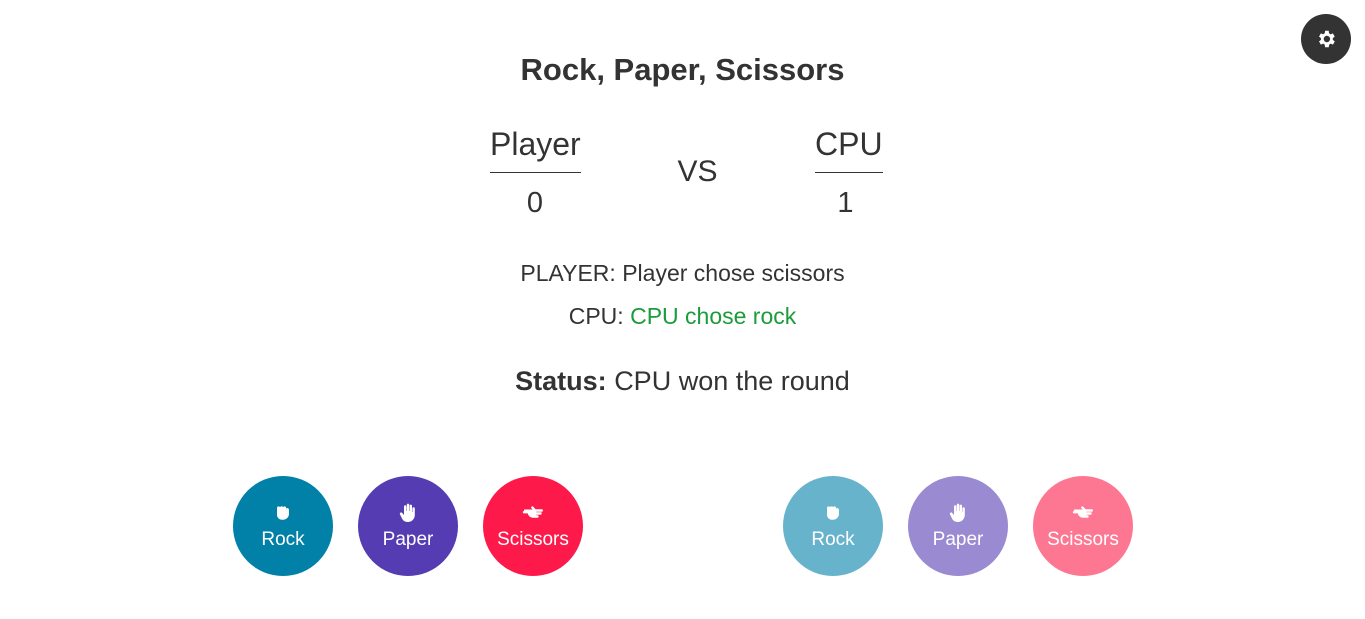  What do you see at coordinates (682, 69) in the screenshot?
I see `page-title: Rock, Paper, Scissors` at bounding box center [682, 69].